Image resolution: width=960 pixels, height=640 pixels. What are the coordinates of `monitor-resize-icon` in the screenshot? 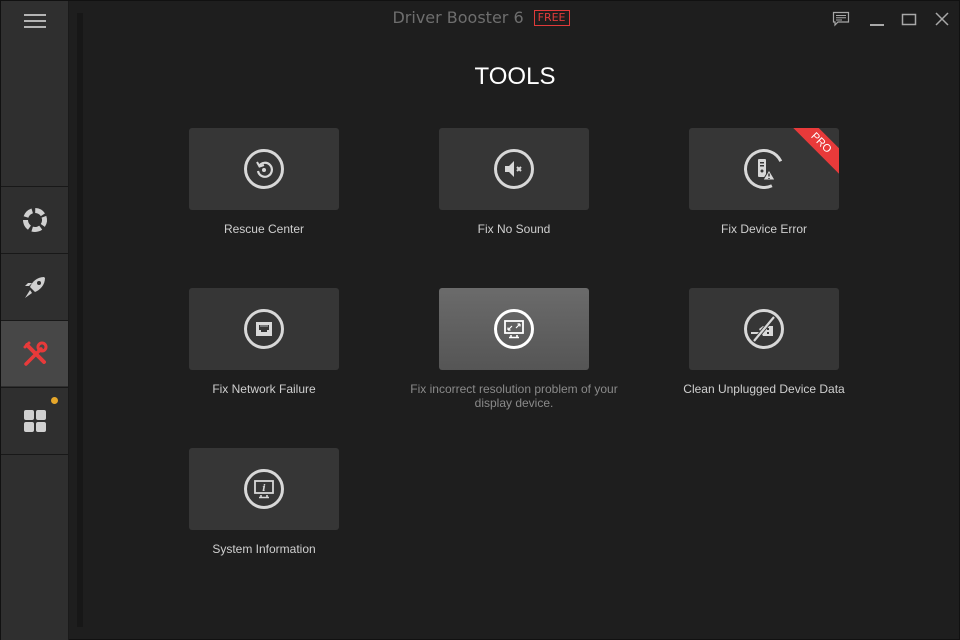 It's located at (514, 329).